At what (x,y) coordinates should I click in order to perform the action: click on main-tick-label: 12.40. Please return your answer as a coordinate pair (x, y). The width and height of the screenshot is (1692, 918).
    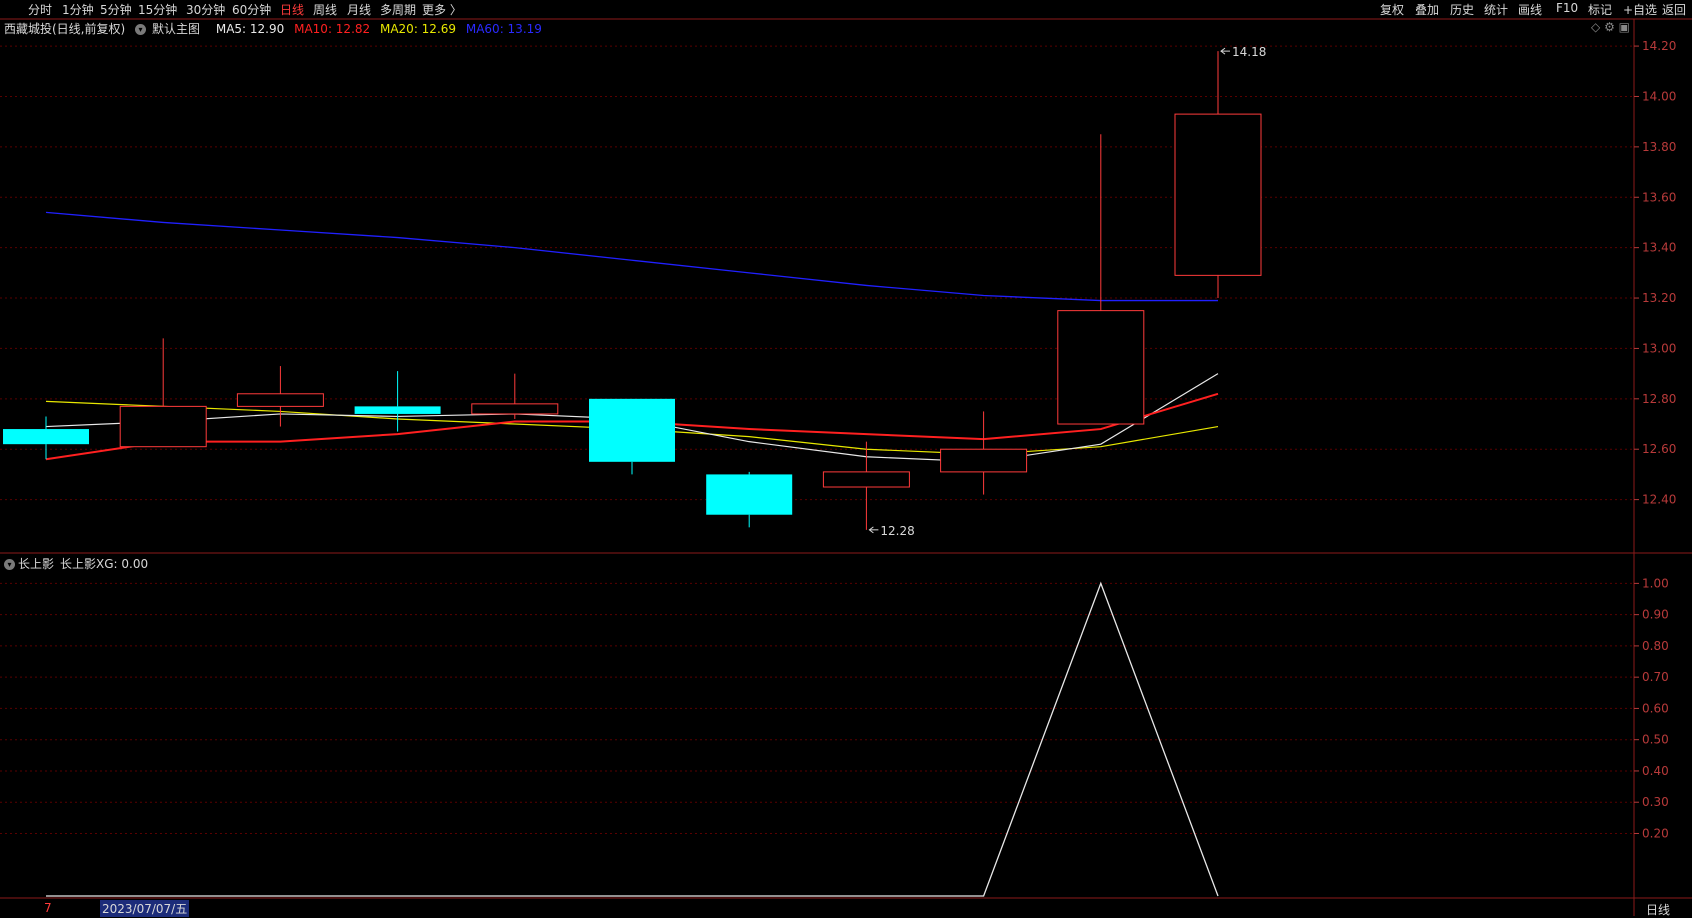
    Looking at the image, I should click on (1659, 500).